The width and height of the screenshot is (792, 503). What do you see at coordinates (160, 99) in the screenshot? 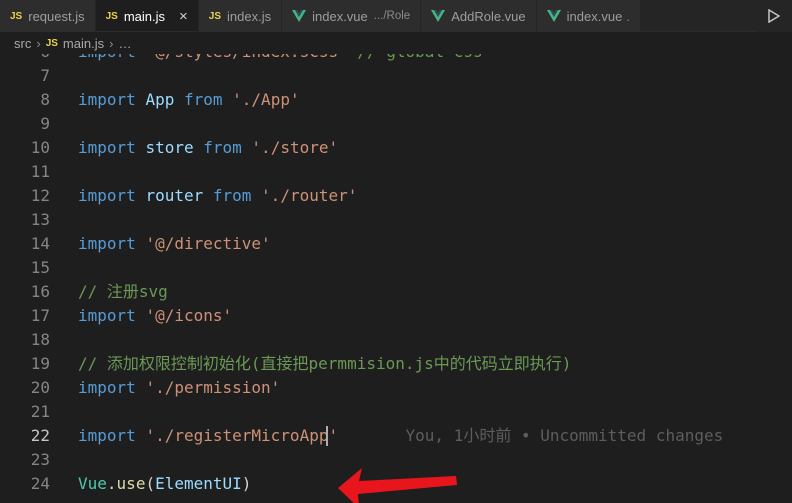
I see `code-token: App` at bounding box center [160, 99].